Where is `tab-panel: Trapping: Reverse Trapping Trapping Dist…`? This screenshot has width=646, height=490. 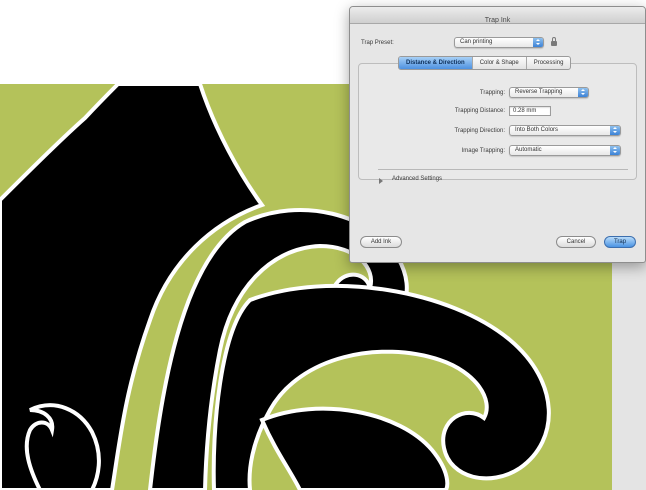
tab-panel: Trapping: Reverse Trapping Trapping Dist… is located at coordinates (497, 121).